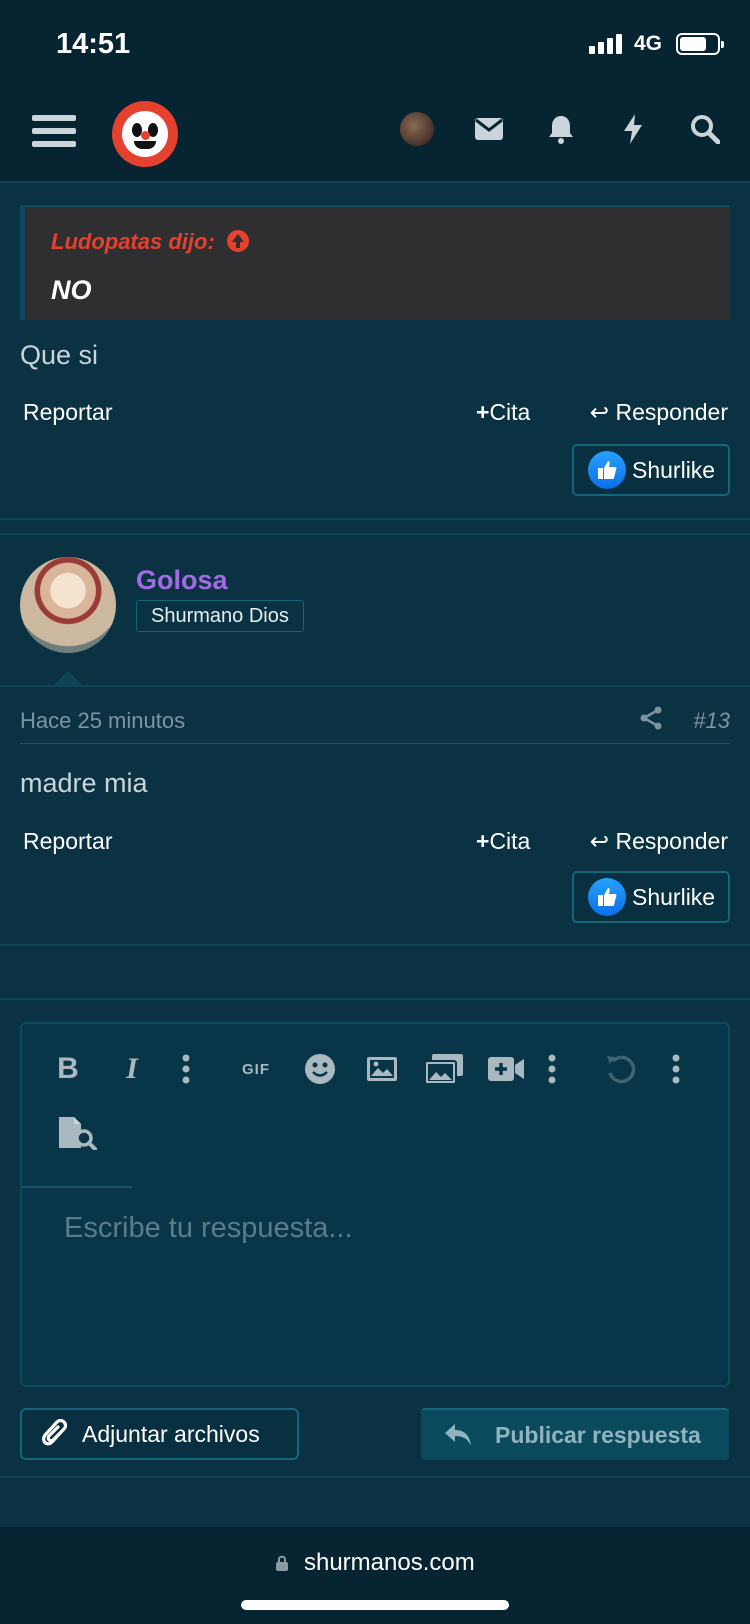  I want to click on status-indicators: 4G, so click(656, 44).